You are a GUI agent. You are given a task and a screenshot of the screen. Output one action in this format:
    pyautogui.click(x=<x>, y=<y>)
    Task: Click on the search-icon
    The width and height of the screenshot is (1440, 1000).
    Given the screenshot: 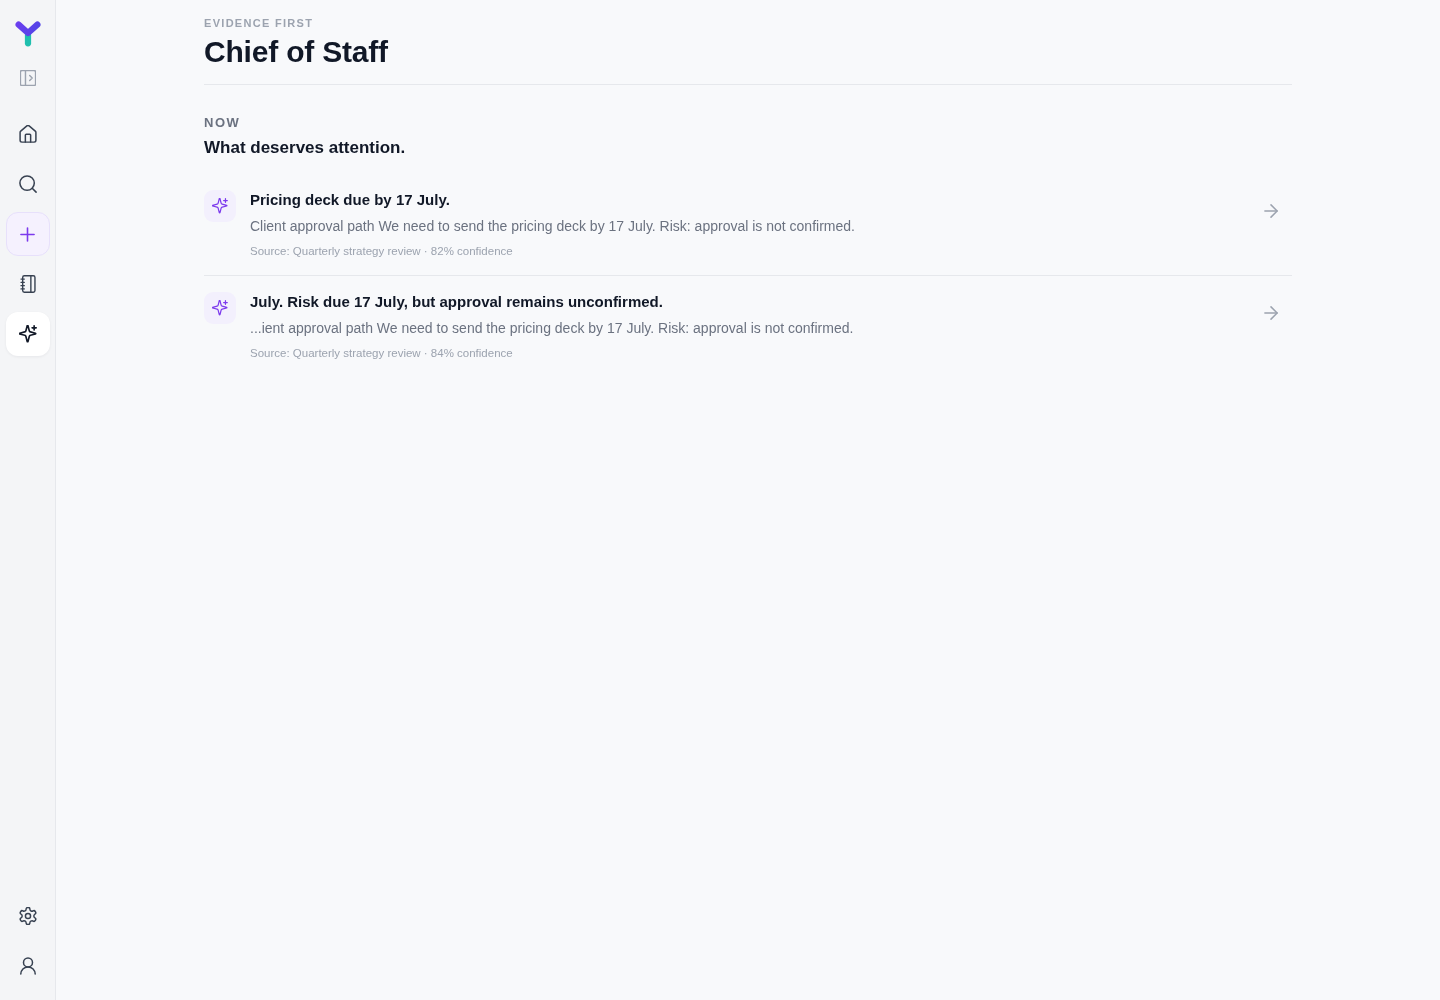 What is the action you would take?
    pyautogui.click(x=27, y=184)
    